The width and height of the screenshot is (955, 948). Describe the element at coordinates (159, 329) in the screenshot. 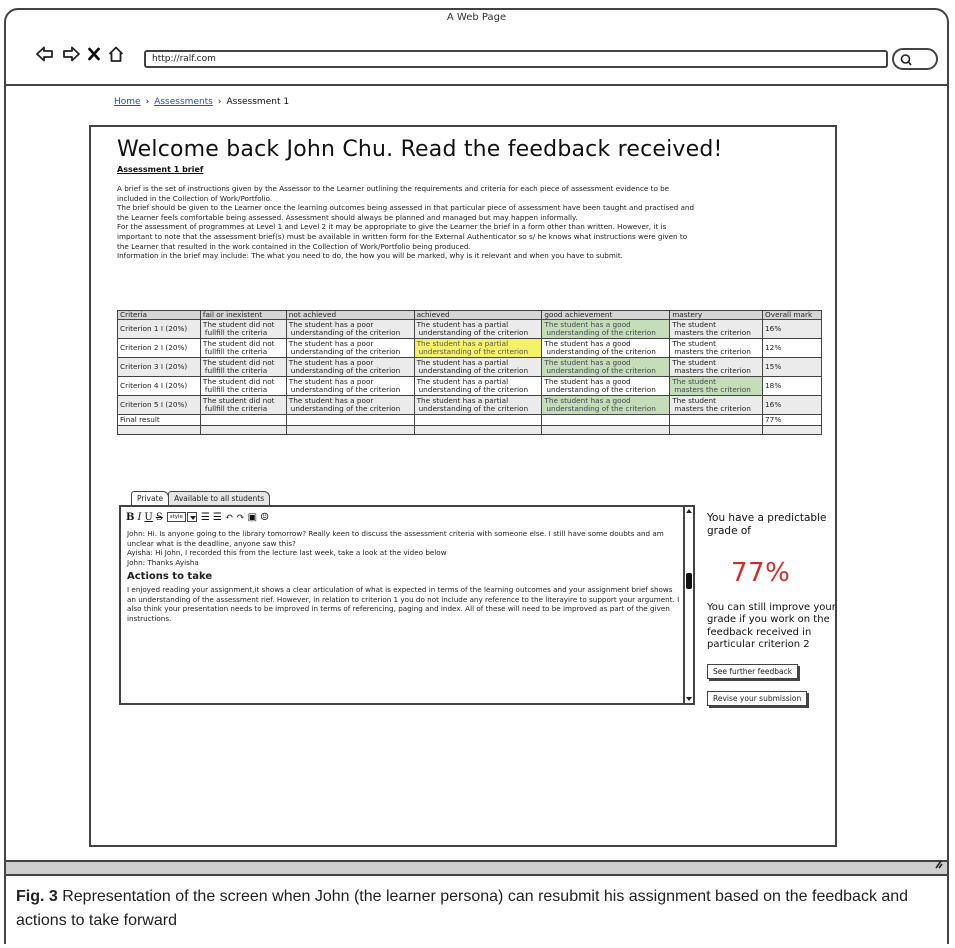

I see `criterion-cell: Criterion 1 I (20%)` at that location.